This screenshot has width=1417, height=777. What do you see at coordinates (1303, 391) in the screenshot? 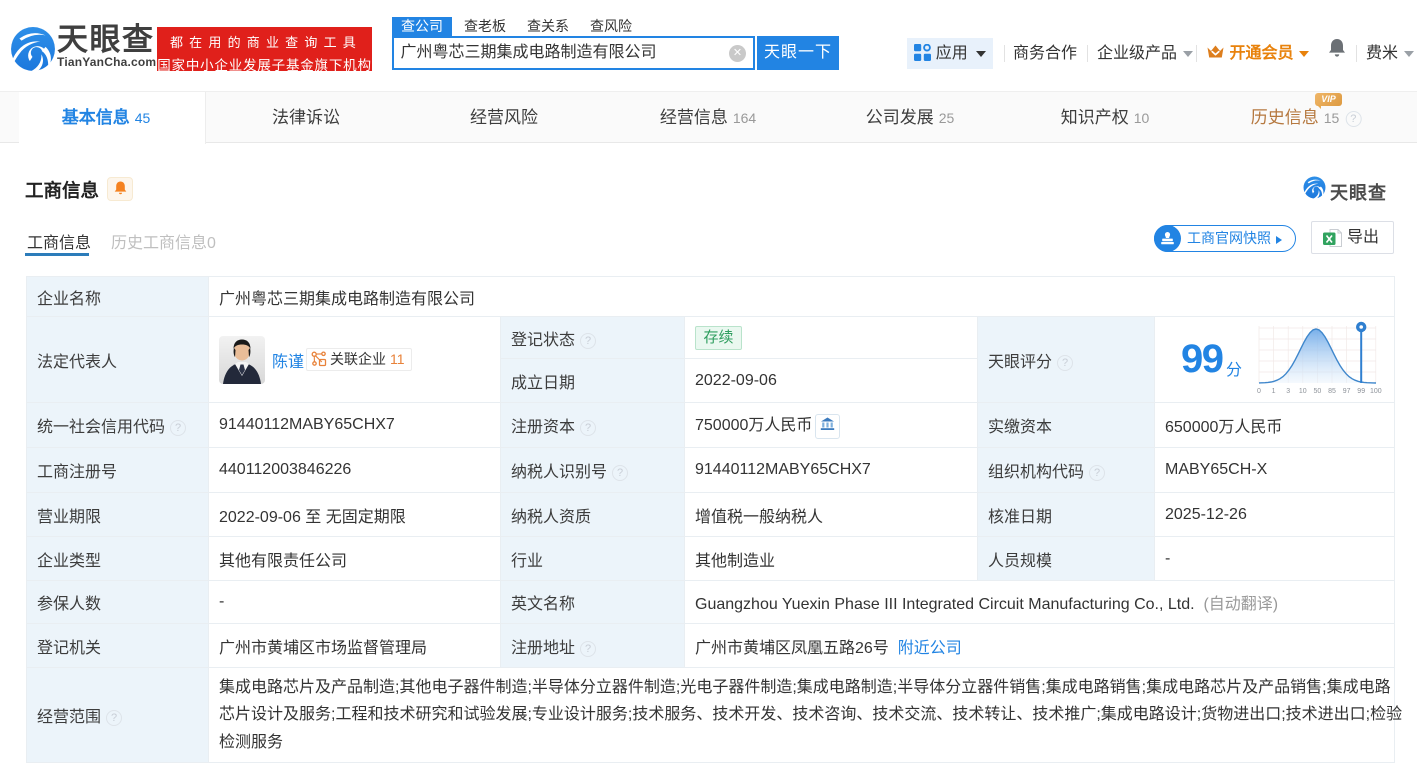
I see `svg-text: 10` at bounding box center [1303, 391].